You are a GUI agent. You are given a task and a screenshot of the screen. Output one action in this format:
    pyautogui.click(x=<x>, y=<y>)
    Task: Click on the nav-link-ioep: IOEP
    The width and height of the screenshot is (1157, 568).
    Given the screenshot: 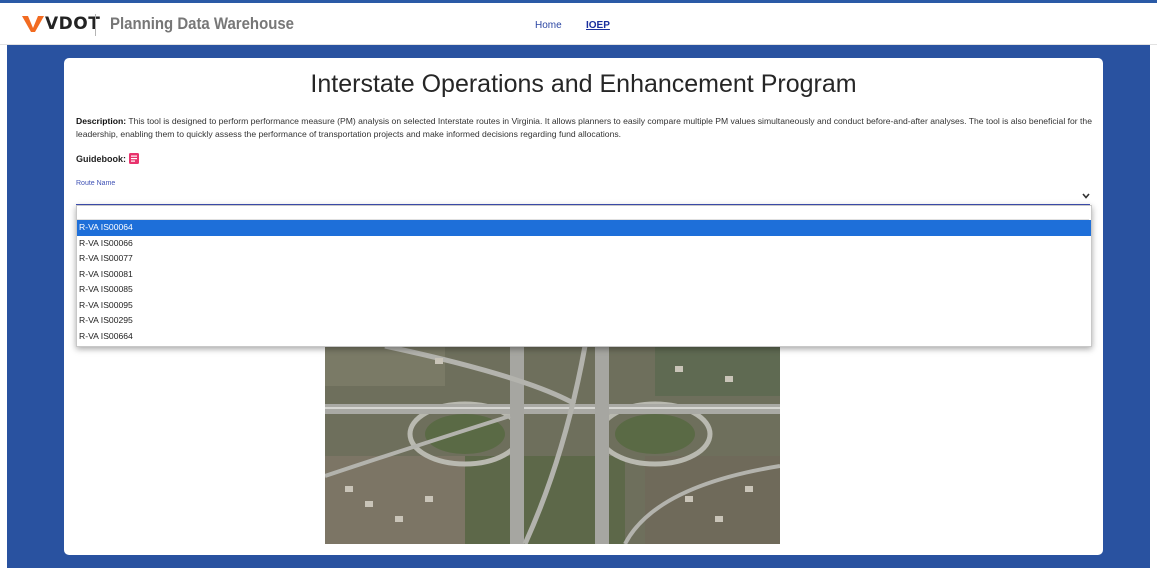 What is the action you would take?
    pyautogui.click(x=598, y=25)
    